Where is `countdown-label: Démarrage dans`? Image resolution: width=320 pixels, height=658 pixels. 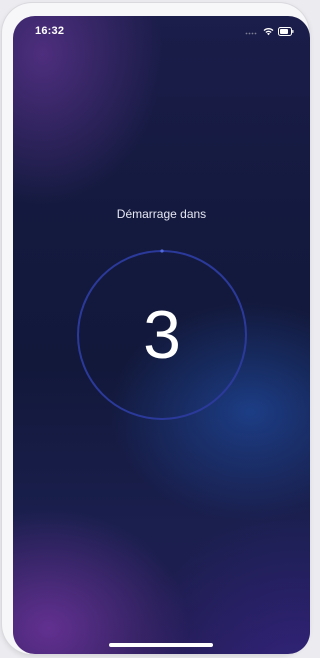 countdown-label: Démarrage dans is located at coordinates (161, 214).